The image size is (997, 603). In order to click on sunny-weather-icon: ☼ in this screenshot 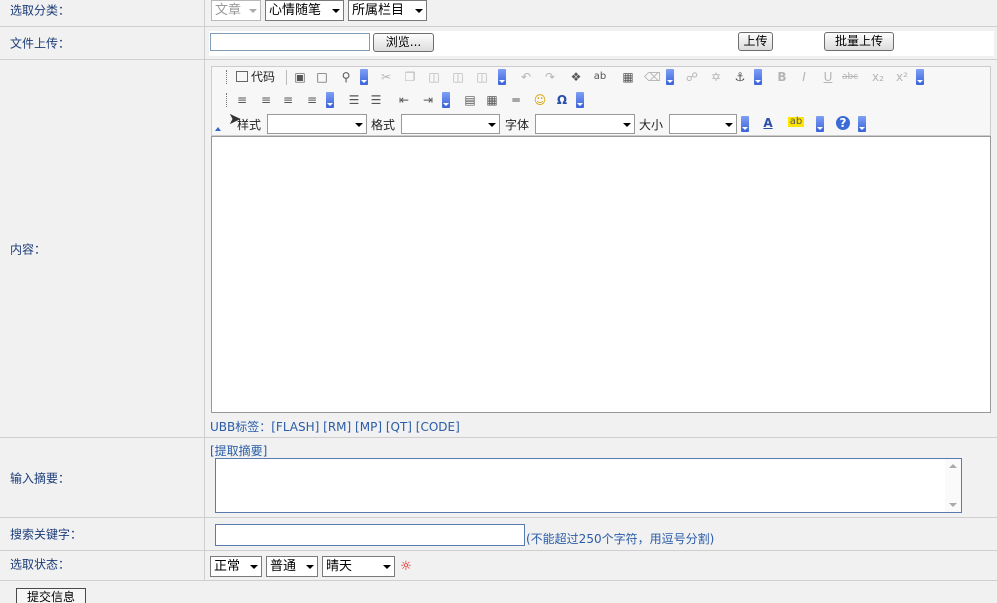, I will do `click(406, 566)`.